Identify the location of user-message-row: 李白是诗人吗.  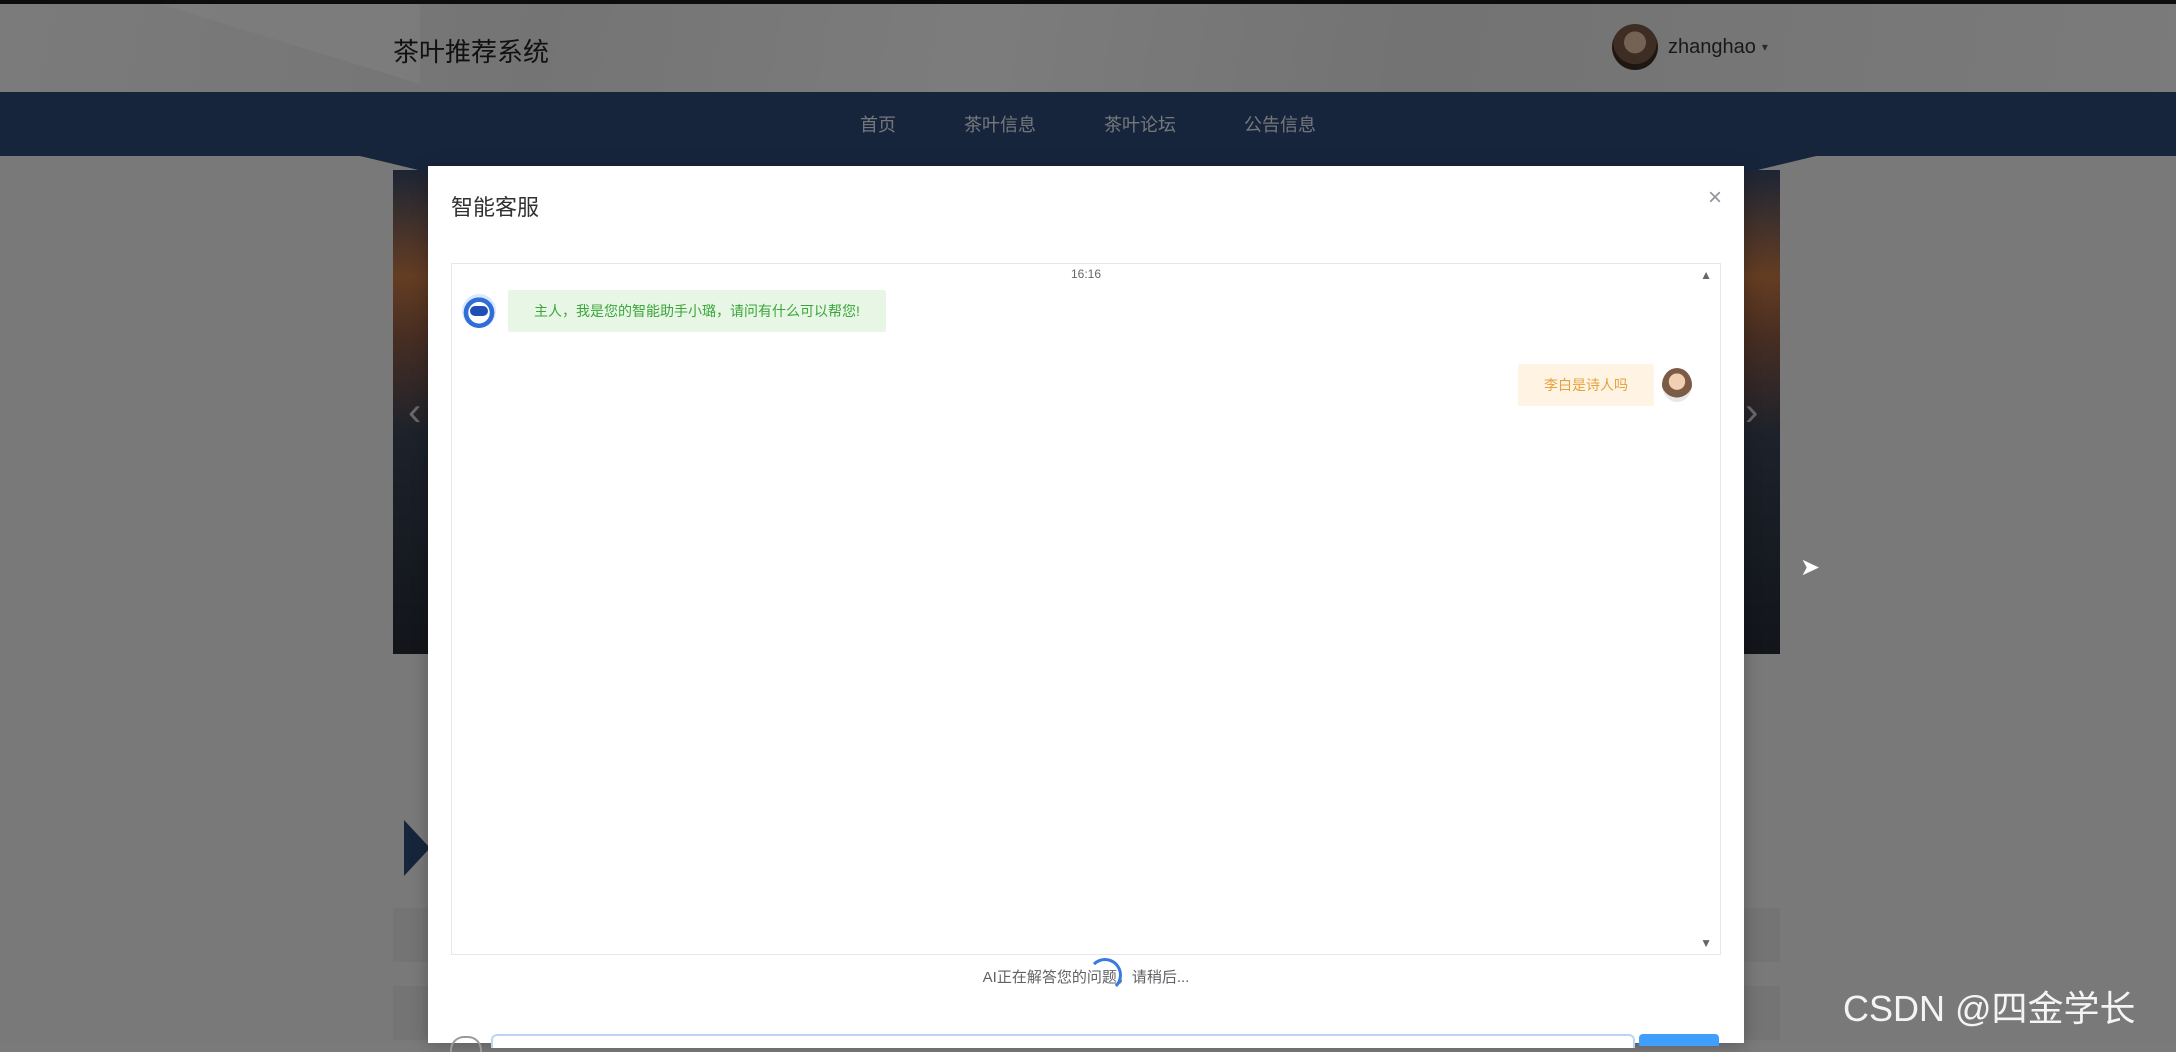
(1605, 385).